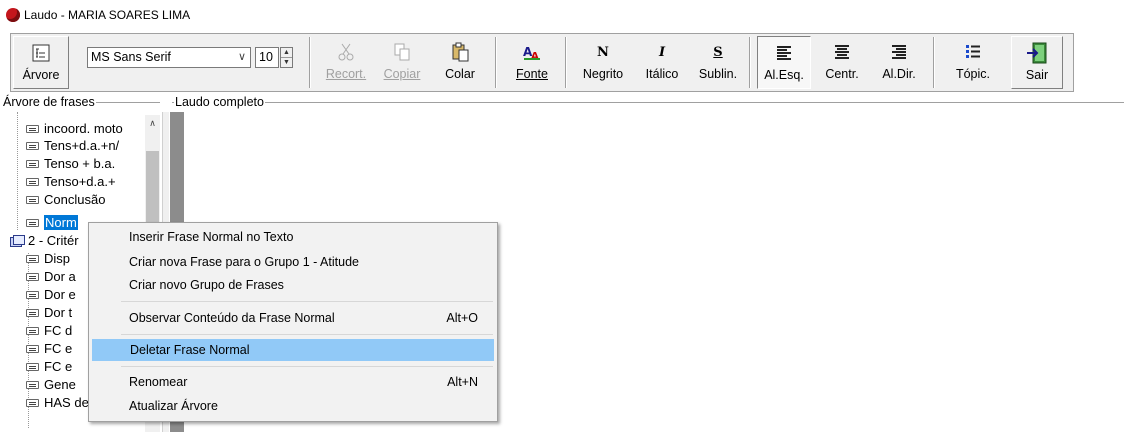 This screenshot has height=432, width=1124. What do you see at coordinates (219, 102) in the screenshot?
I see `laudo-panel-title: Laudo completo` at bounding box center [219, 102].